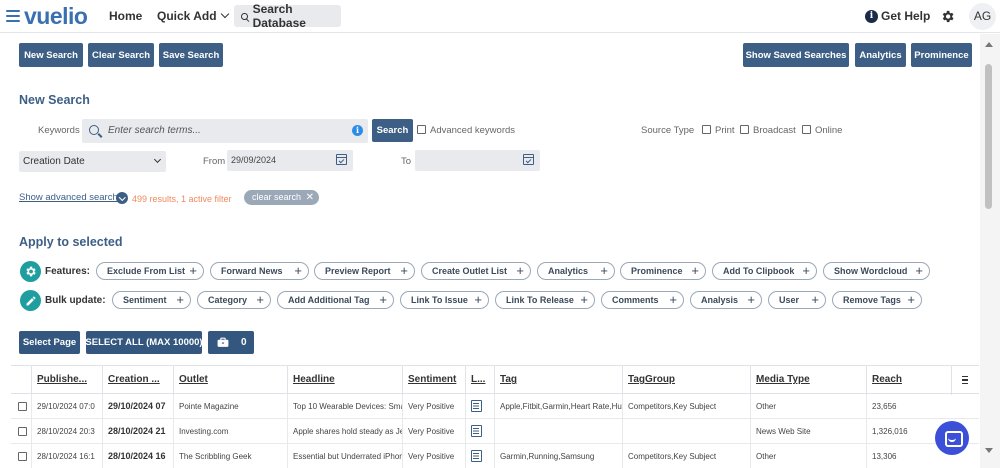  I want to click on cell-media-type: News Web Site, so click(808, 431).